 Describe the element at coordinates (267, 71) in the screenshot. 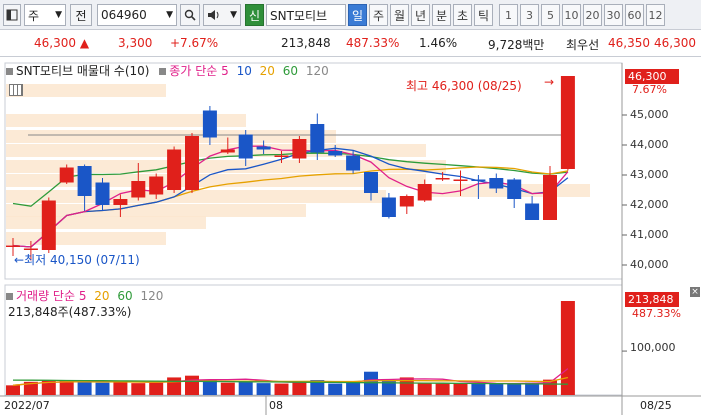

I see `ma20-label: 20` at that location.